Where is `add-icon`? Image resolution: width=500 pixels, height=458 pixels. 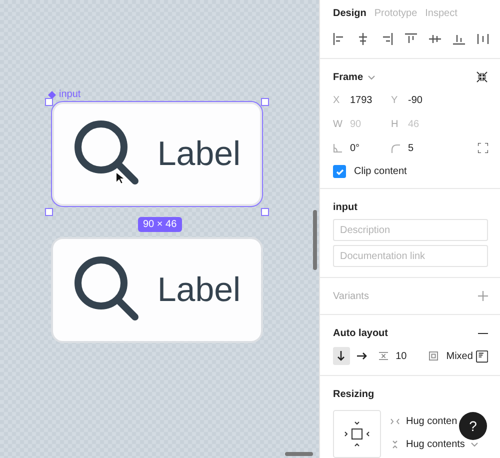
add-icon is located at coordinates (483, 296).